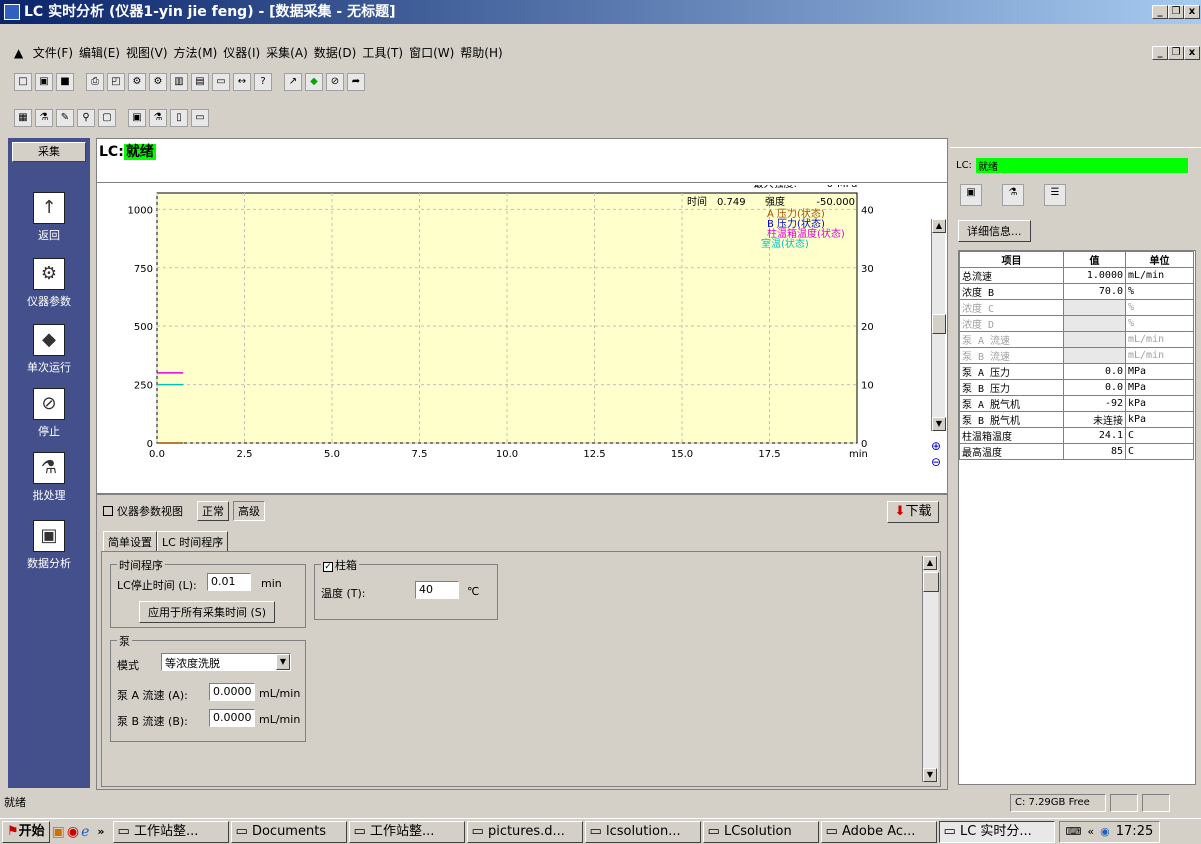  I want to click on zoom-out-icon: ⊖, so click(936, 462).